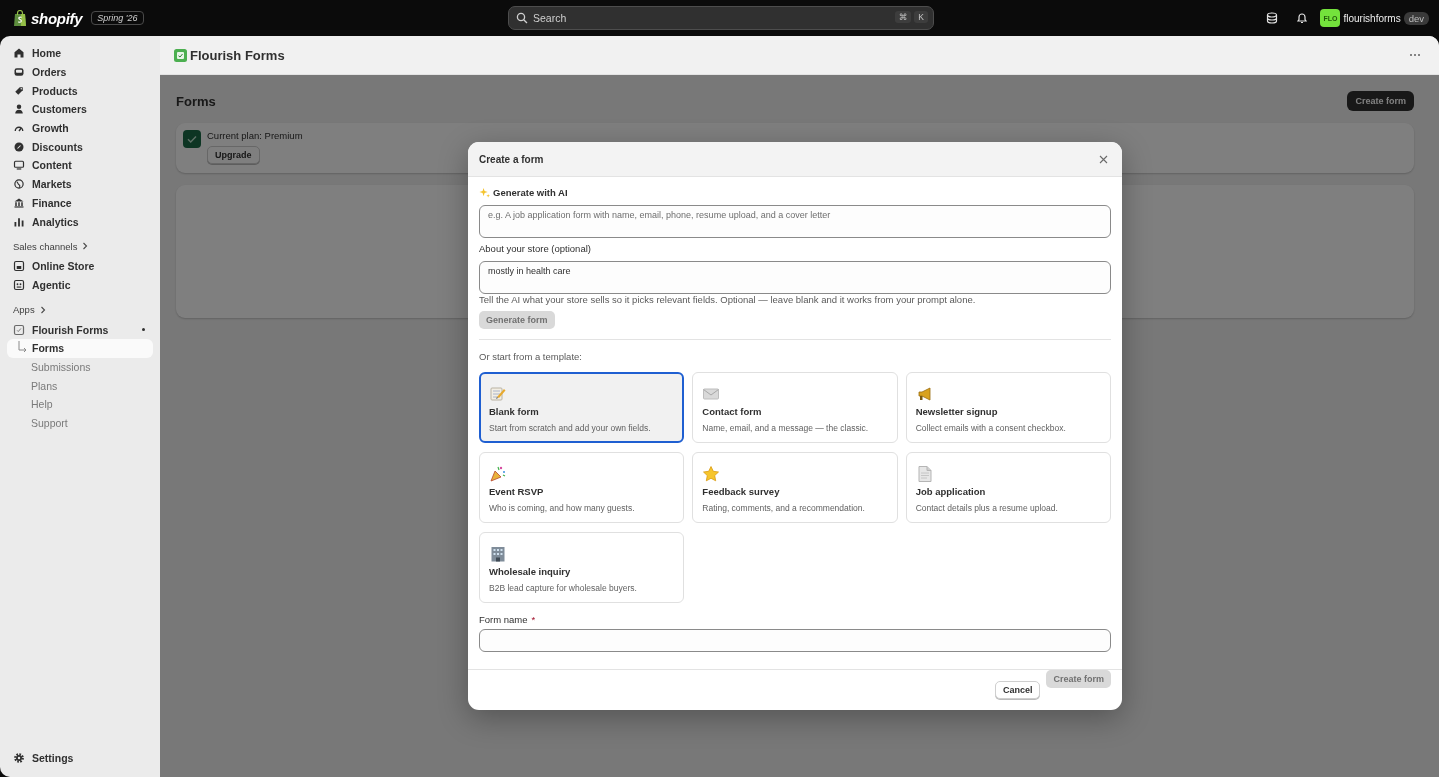 This screenshot has width=1439, height=777. I want to click on monitor-icon, so click(19, 165).